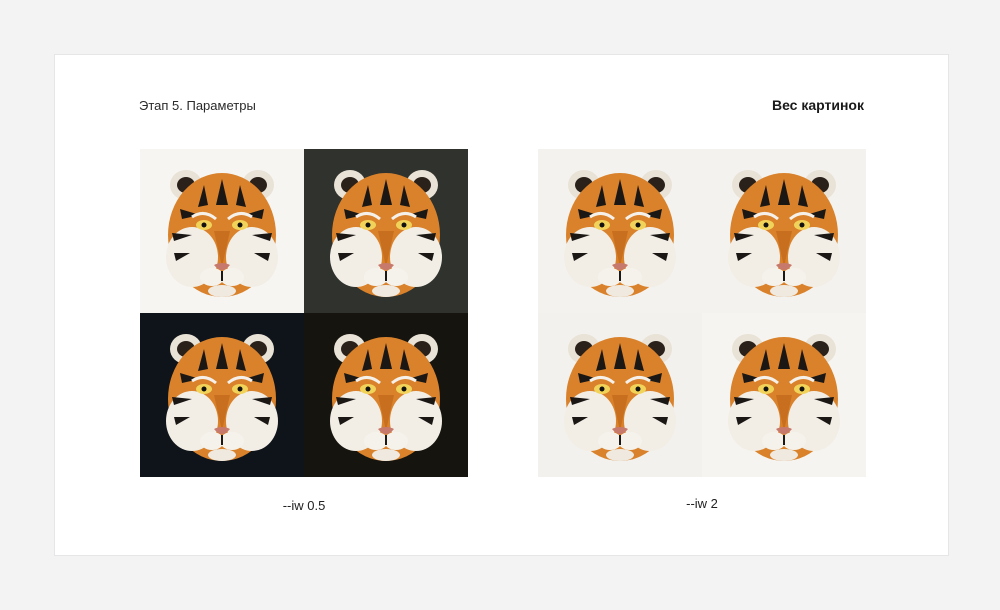 The image size is (1000, 610). I want to click on caption-iw-0-5: --iw 0.5, so click(304, 505).